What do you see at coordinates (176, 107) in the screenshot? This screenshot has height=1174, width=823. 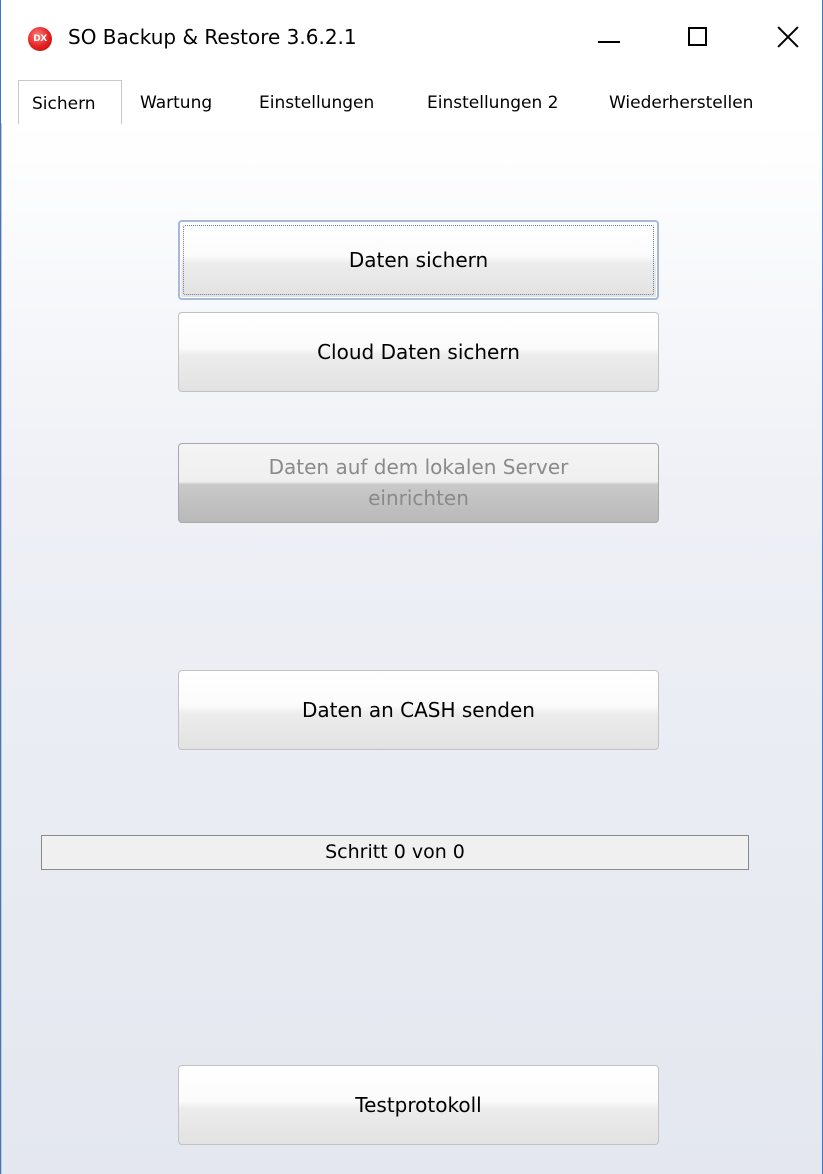 I see `tab-wartung: Wartung` at bounding box center [176, 107].